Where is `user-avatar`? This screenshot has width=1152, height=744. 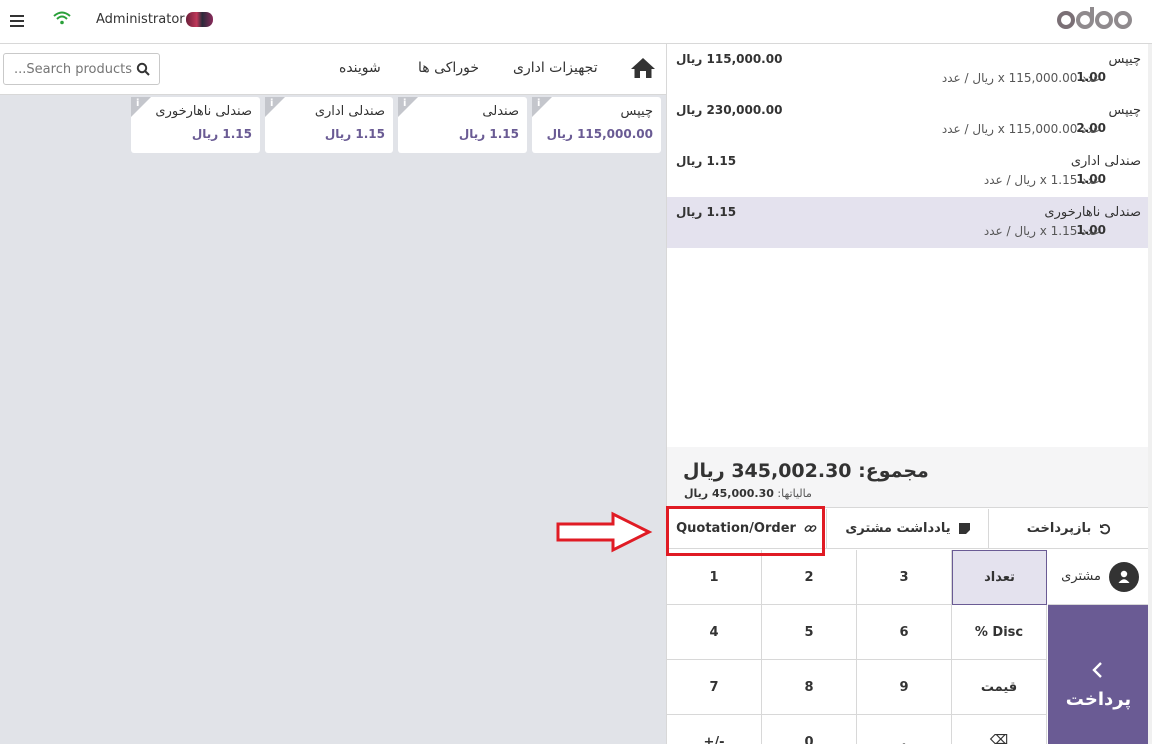 user-avatar is located at coordinates (199, 19).